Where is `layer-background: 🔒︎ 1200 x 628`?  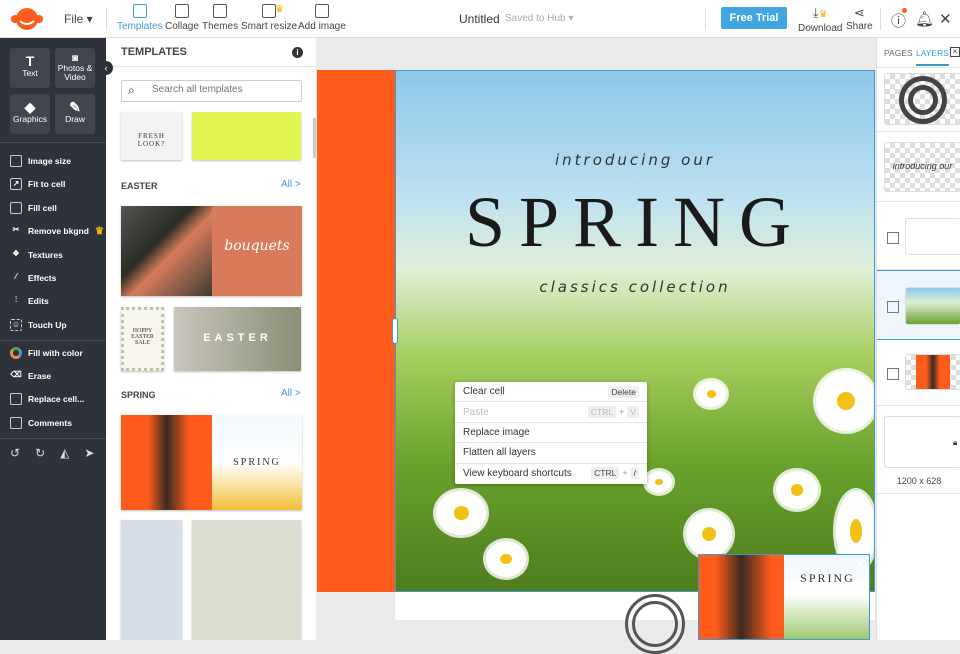 layer-background: 🔒︎ 1200 x 628 is located at coordinates (918, 450).